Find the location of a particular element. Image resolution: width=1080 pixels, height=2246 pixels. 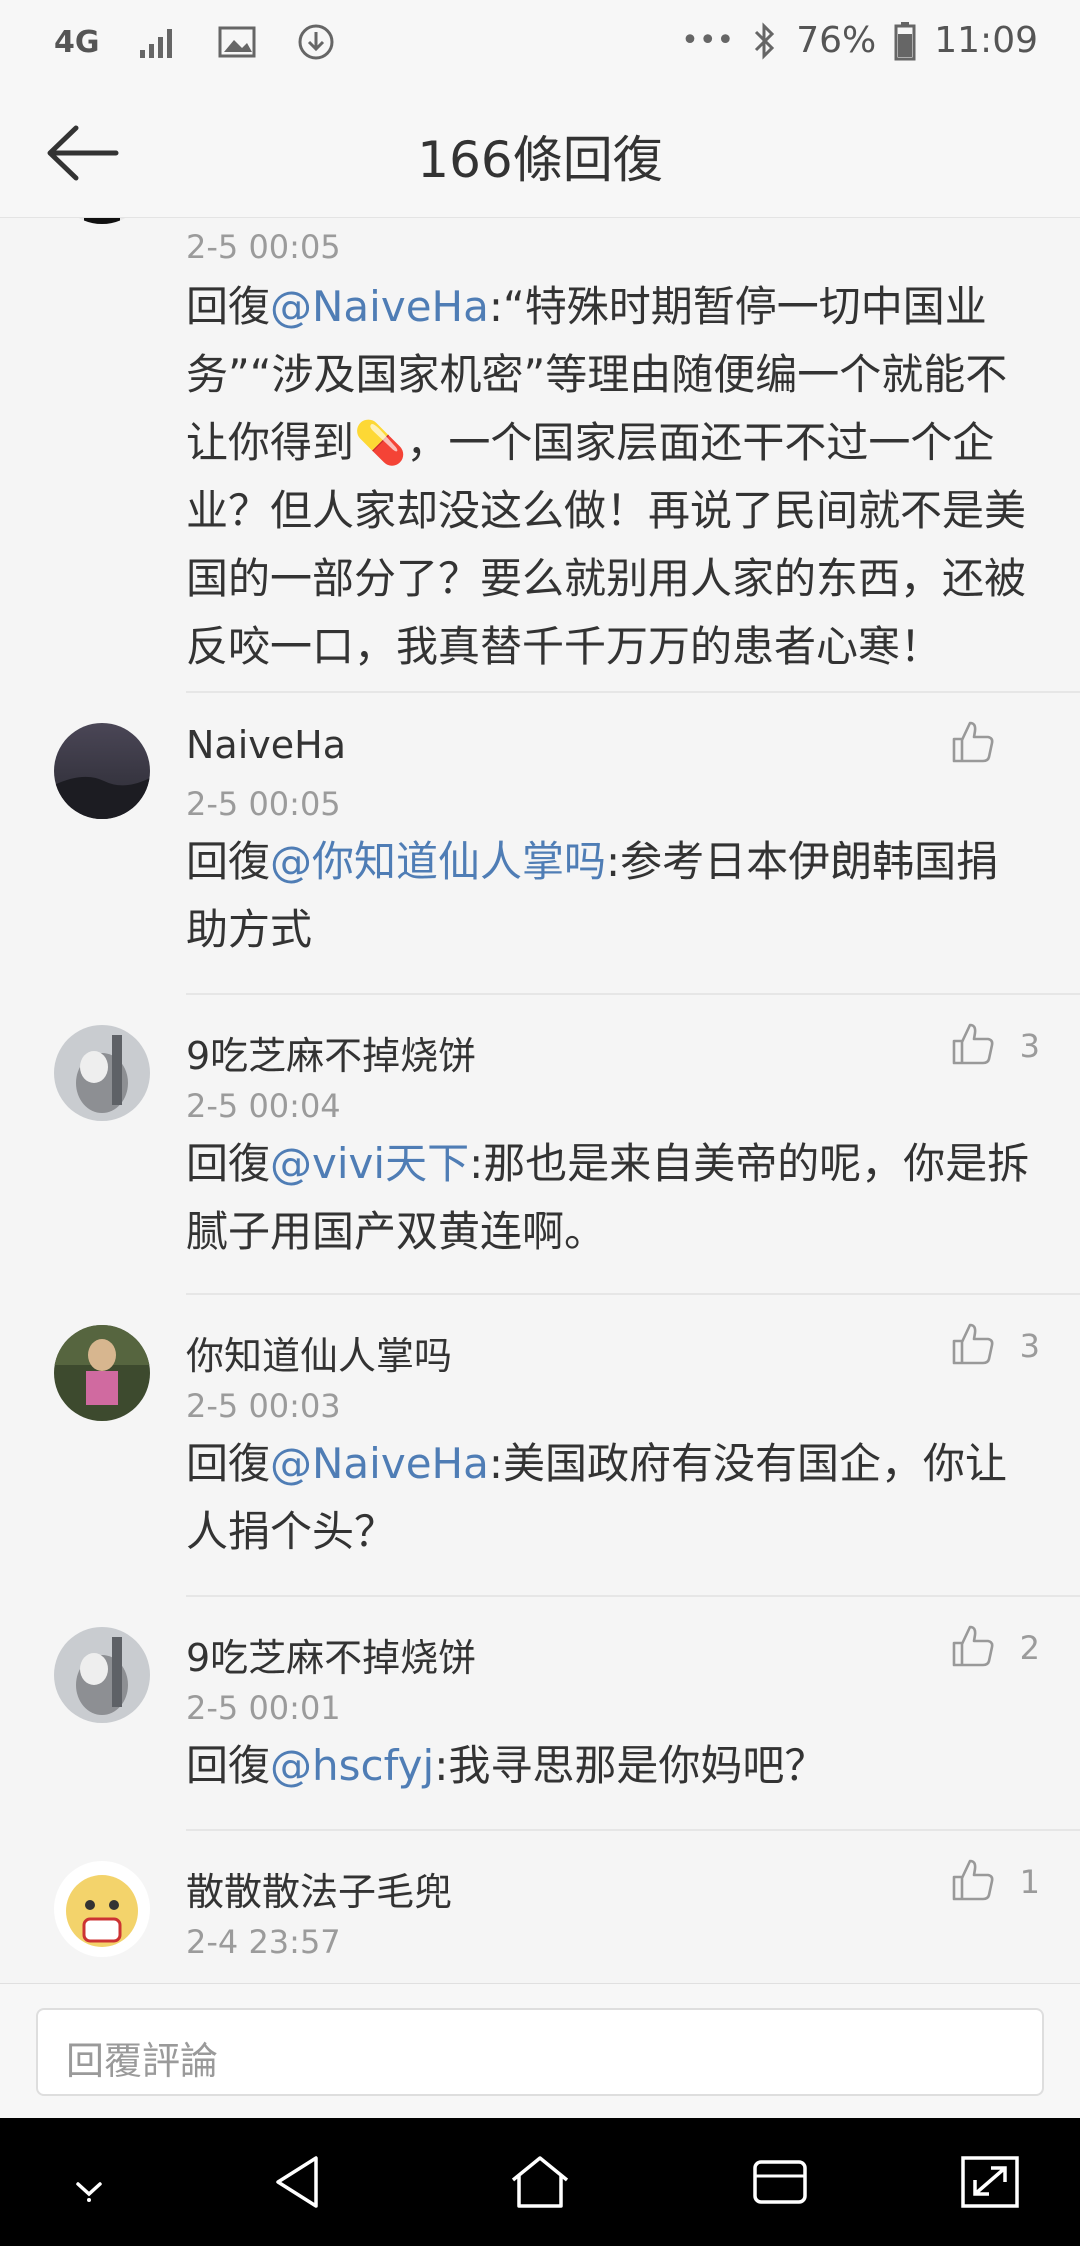

mention-link: @hscfyj is located at coordinates (352, 1765).